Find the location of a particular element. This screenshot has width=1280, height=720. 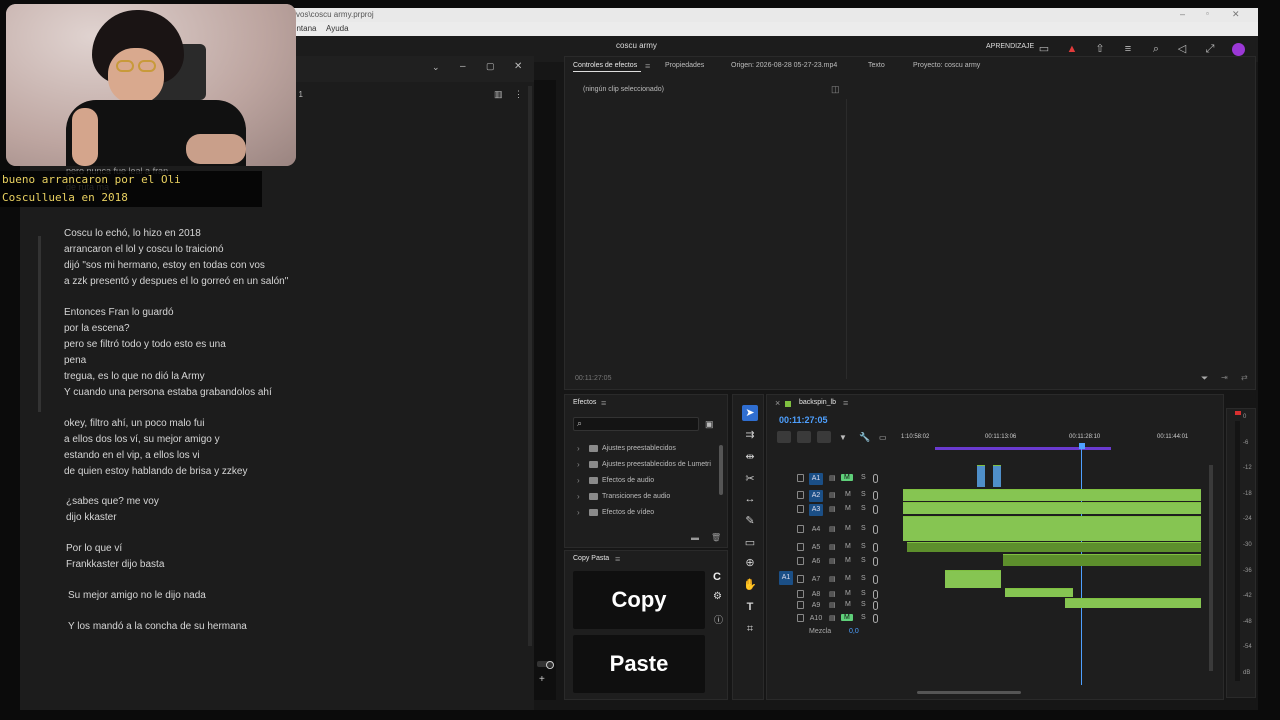

snap-icon is located at coordinates (804, 437).